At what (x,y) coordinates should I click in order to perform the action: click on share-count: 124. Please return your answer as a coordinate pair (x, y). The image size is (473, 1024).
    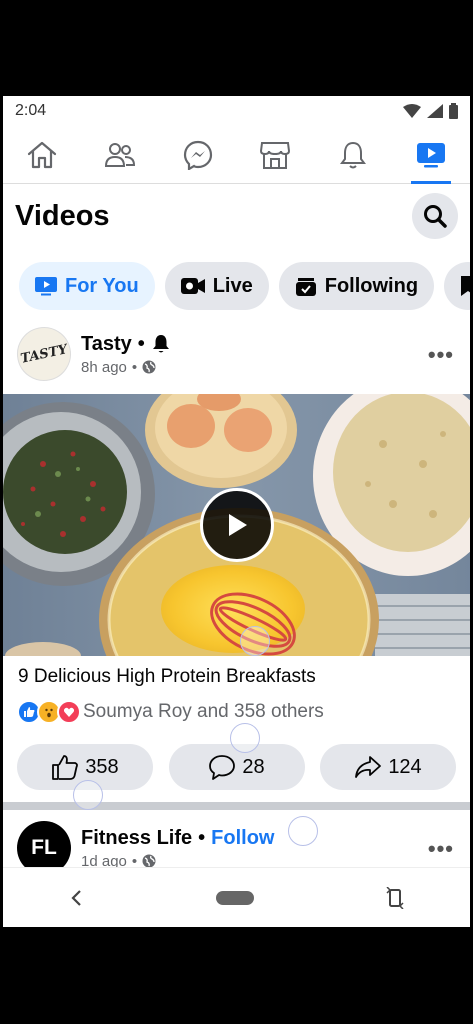
    Looking at the image, I should click on (405, 766).